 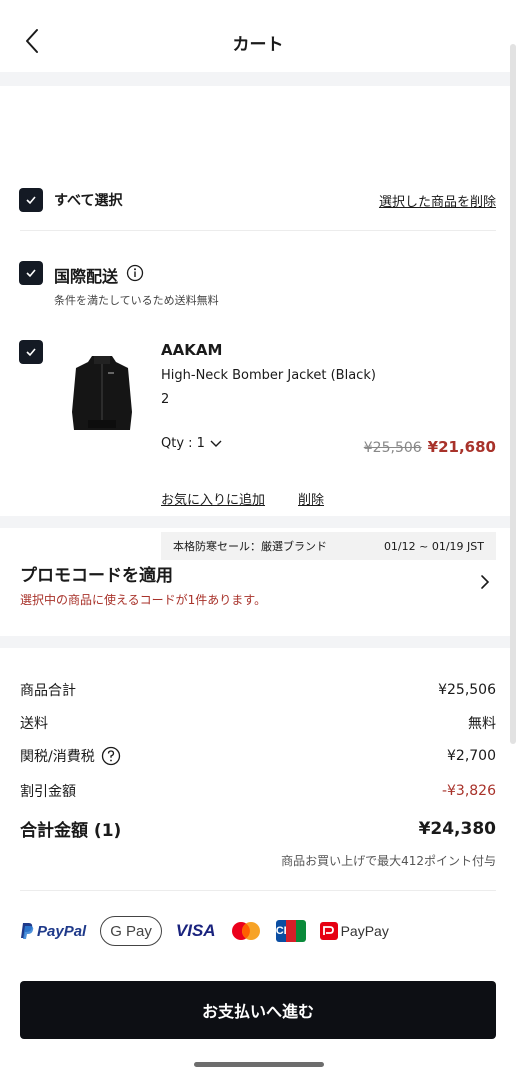 I want to click on item-checkbox, so click(x=31, y=352).